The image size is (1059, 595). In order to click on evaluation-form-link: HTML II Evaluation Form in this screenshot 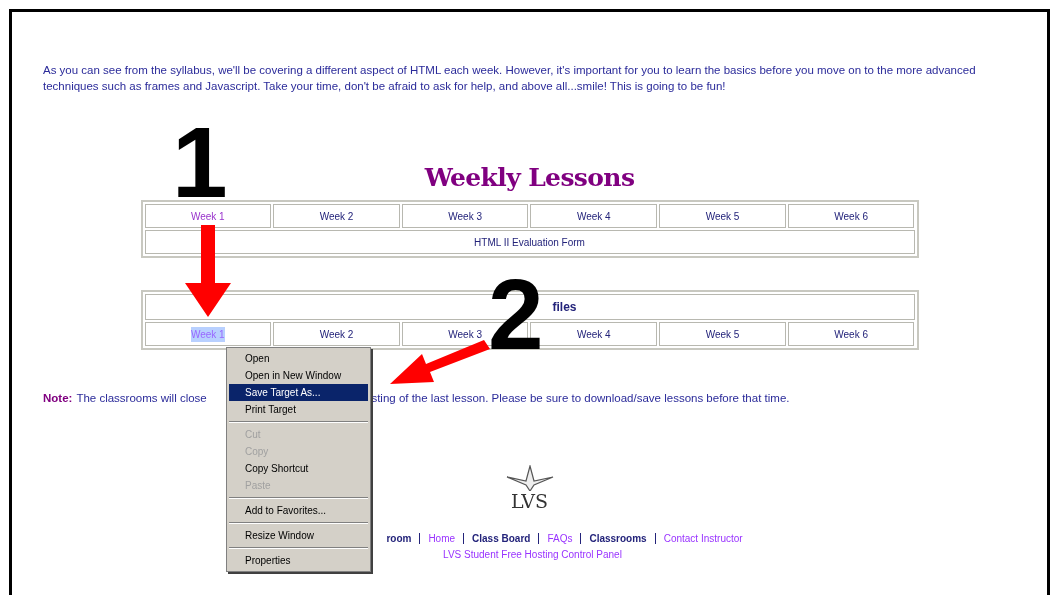, I will do `click(529, 242)`.